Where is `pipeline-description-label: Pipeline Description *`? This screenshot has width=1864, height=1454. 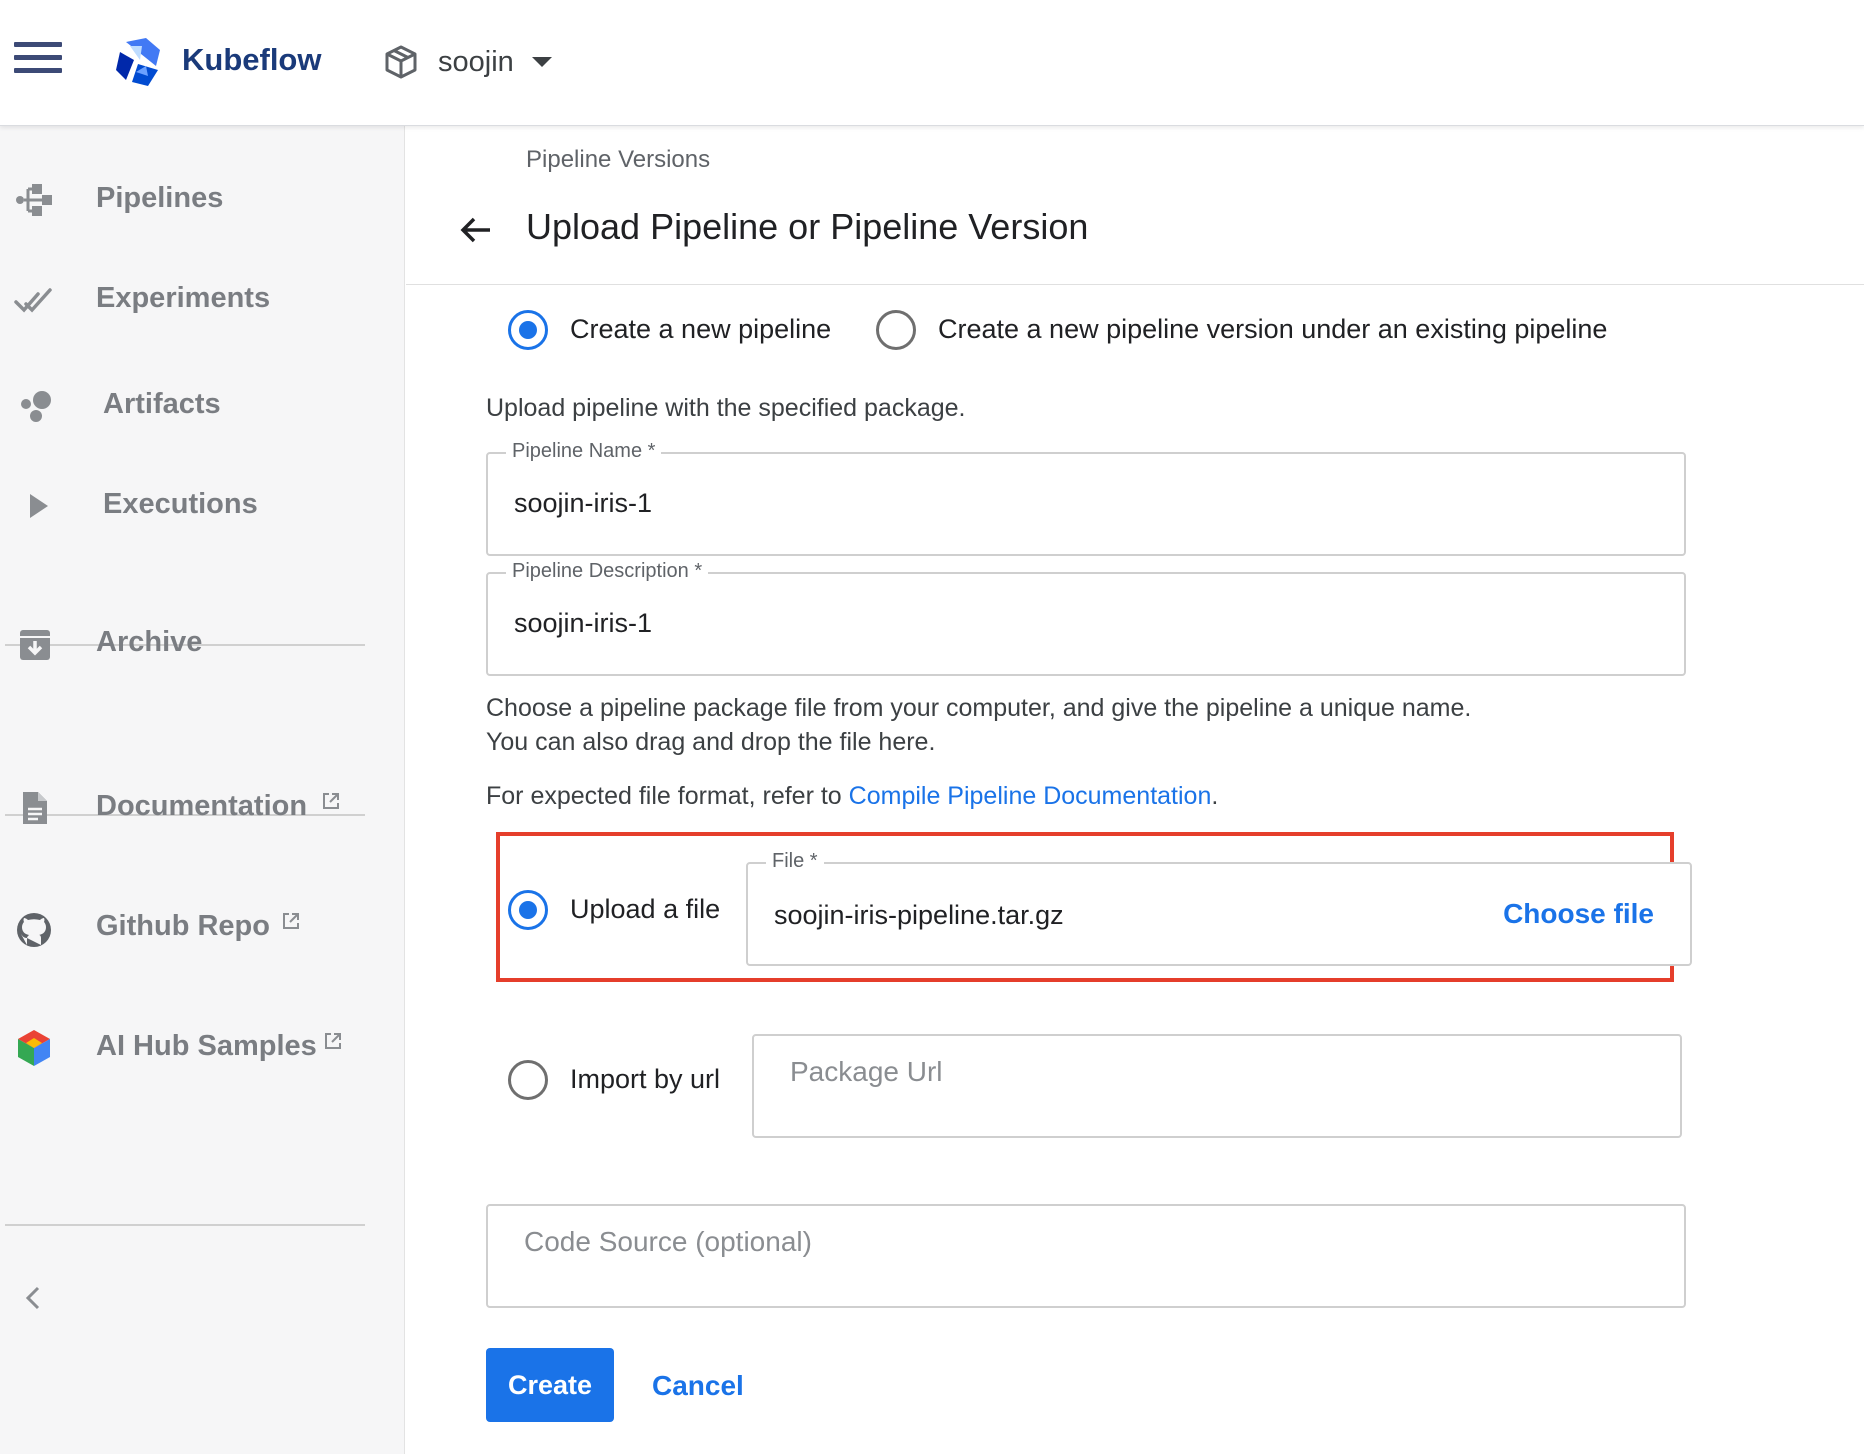
pipeline-description-label: Pipeline Description * is located at coordinates (607, 571).